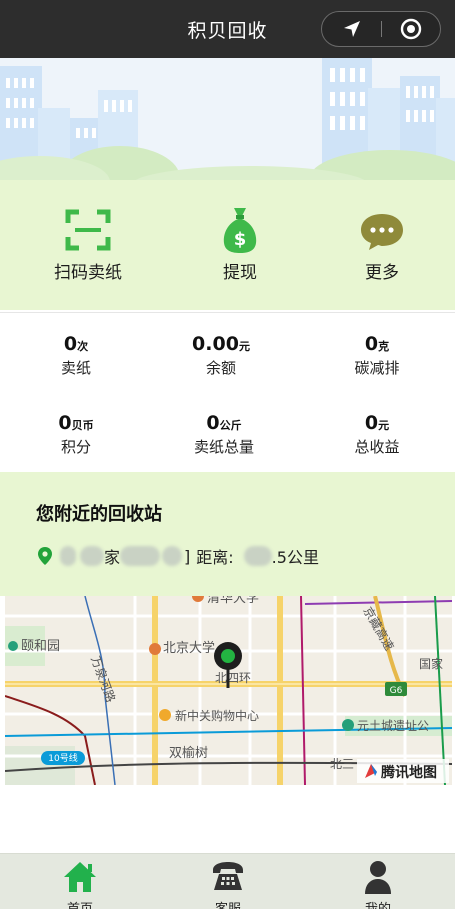 The height and width of the screenshot is (909, 455). Describe the element at coordinates (82, 425) in the screenshot. I see `stat-unit: 贝币` at that location.